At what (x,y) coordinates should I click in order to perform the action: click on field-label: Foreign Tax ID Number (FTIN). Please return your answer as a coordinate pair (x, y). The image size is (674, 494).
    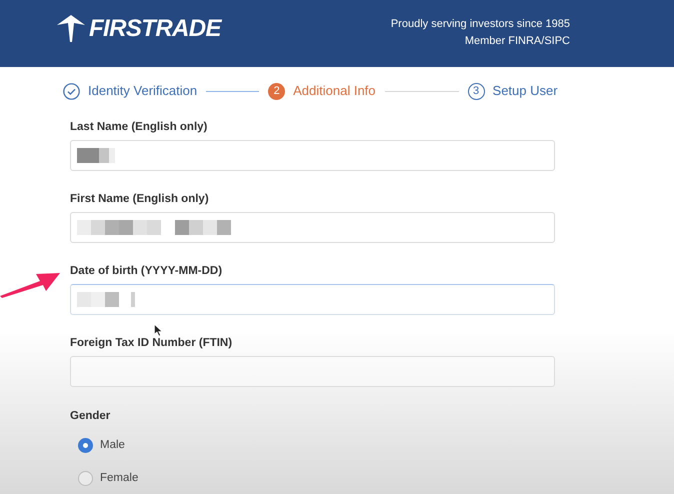
    Looking at the image, I should click on (152, 343).